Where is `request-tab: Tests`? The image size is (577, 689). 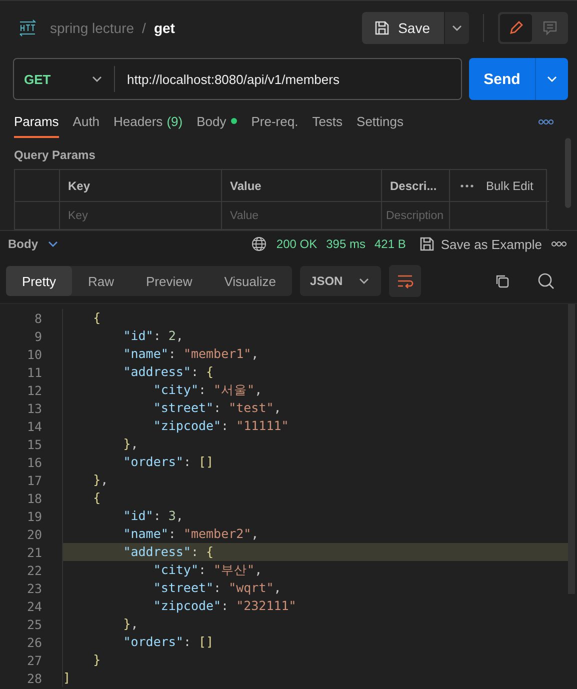
request-tab: Tests is located at coordinates (327, 122).